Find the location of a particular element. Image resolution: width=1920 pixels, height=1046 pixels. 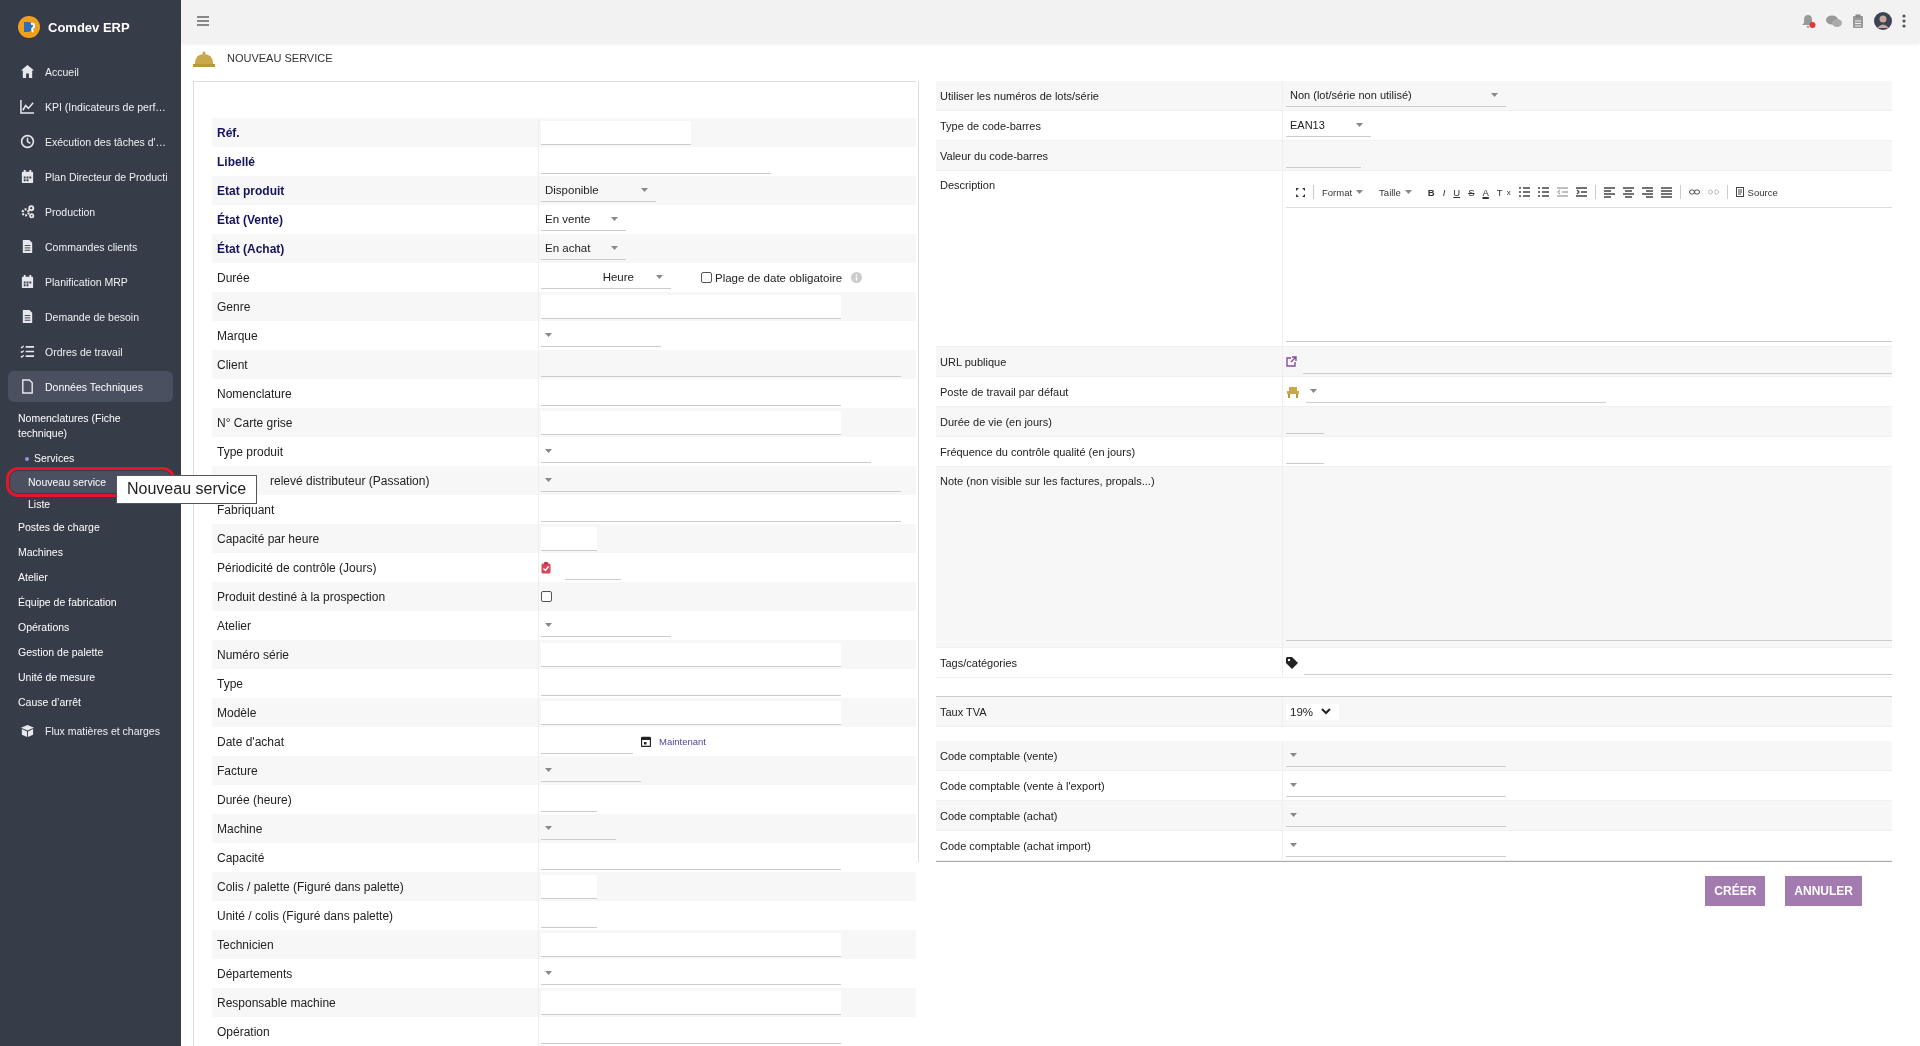

align-left-icon is located at coordinates (1609, 192).